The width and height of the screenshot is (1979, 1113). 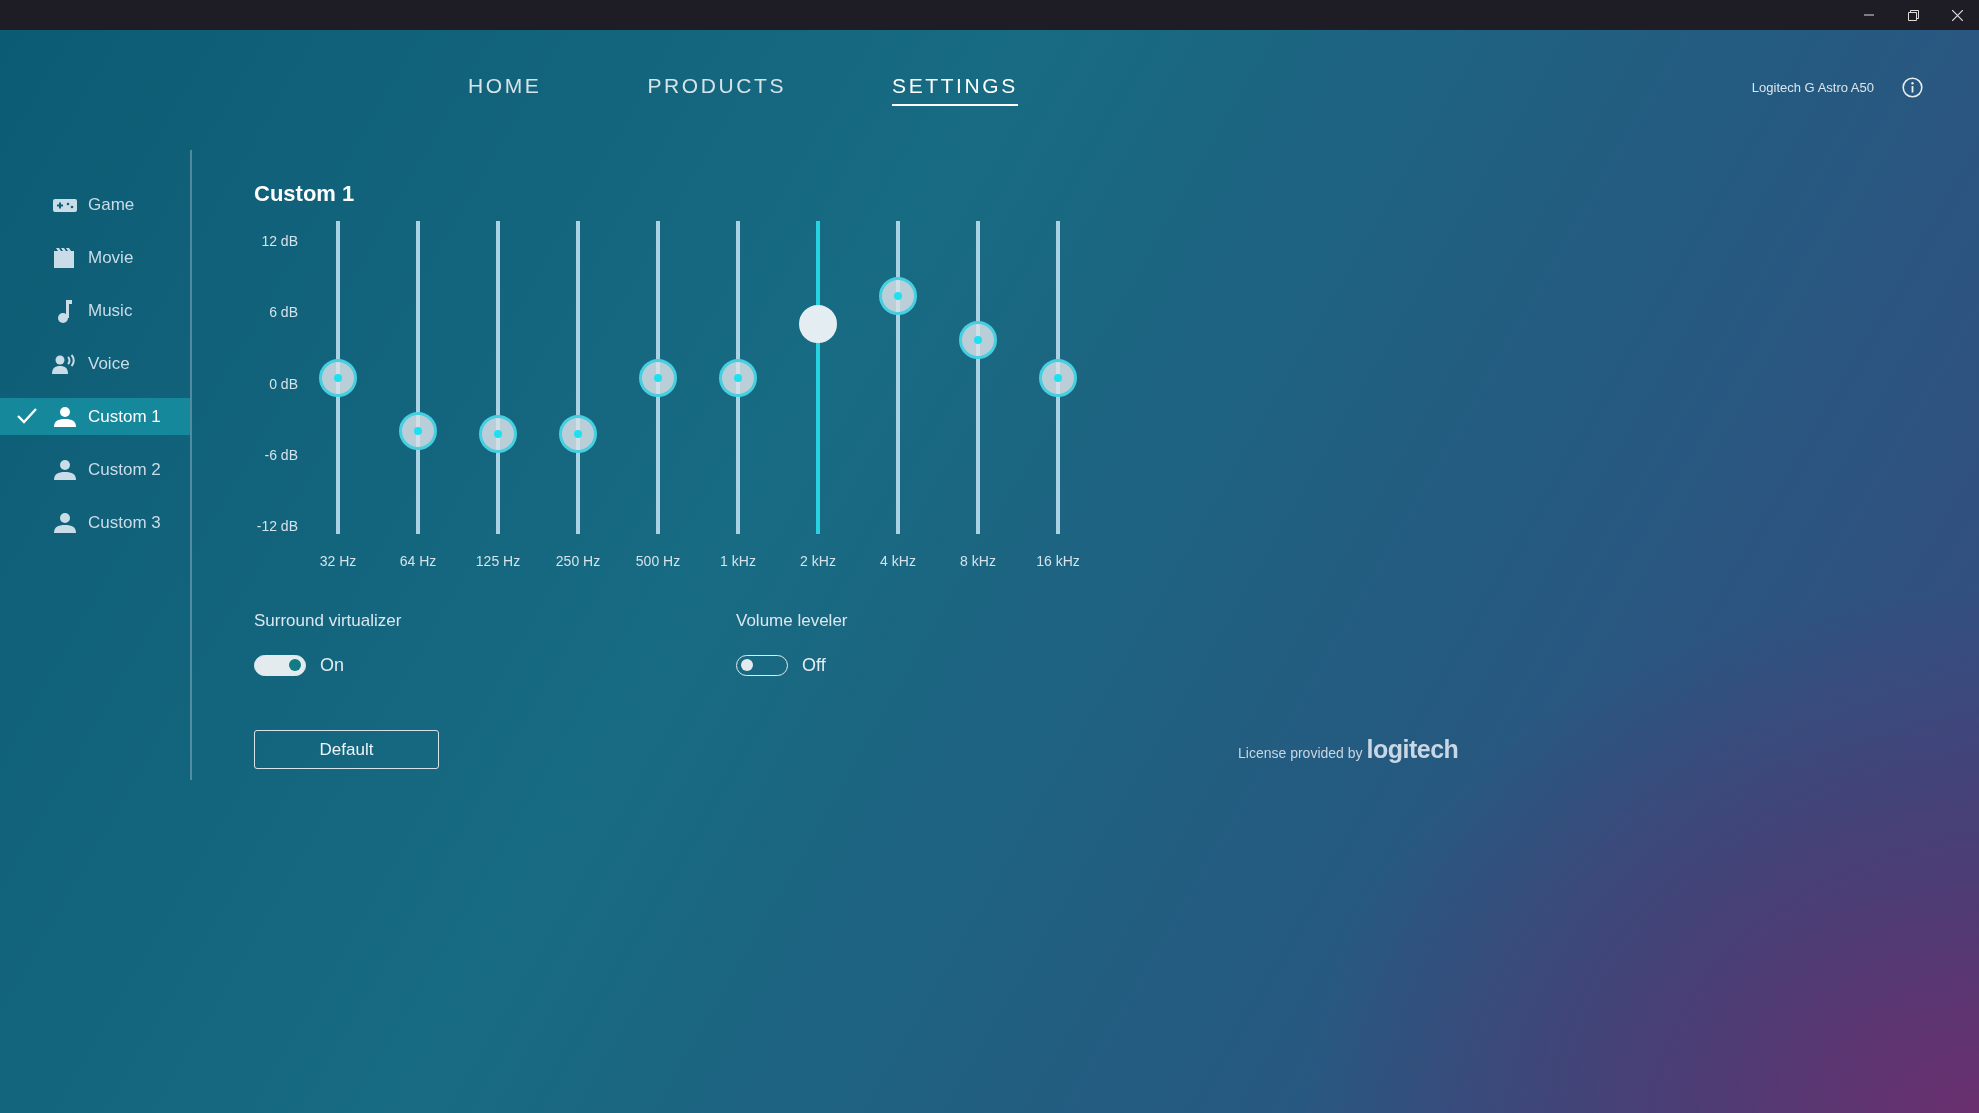 I want to click on sidebar-item: Voice, so click(x=95, y=363).